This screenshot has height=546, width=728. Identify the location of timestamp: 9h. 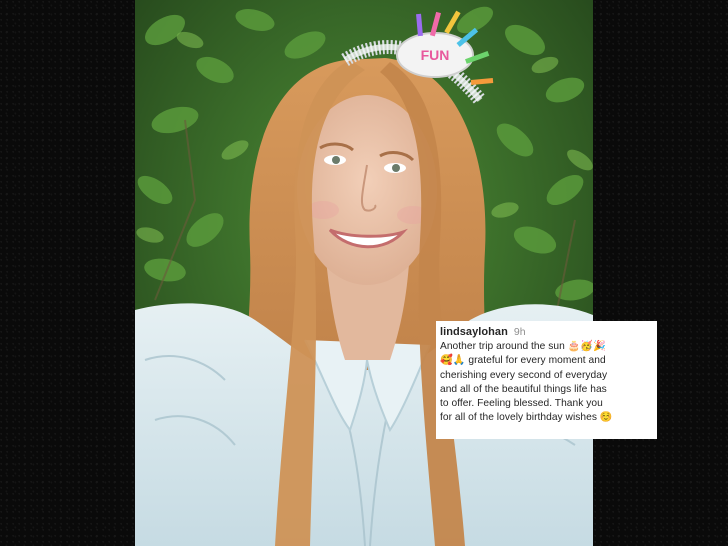
(519, 332).